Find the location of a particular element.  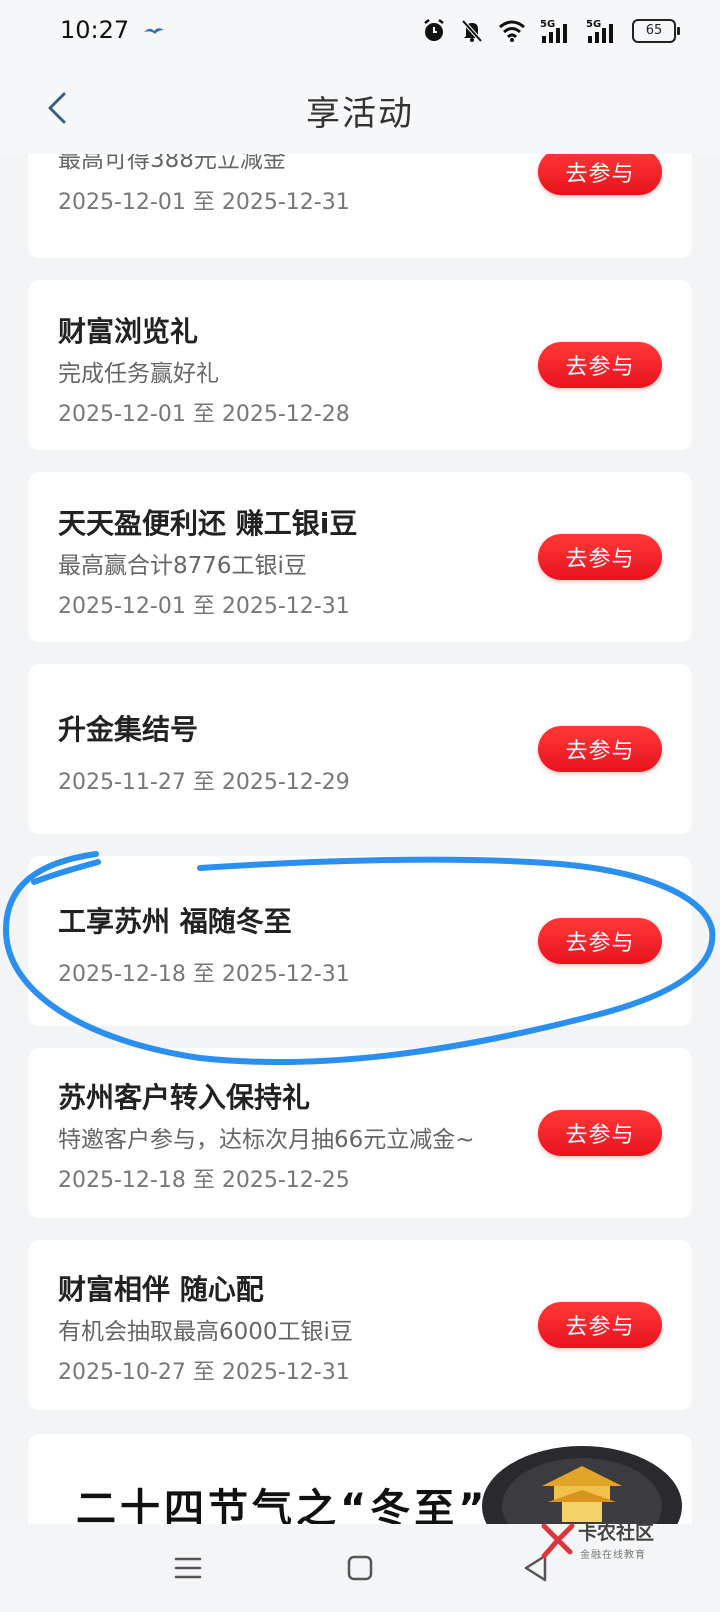

activity-subtitle: 特邀客户参与，达标次月抽66元立减金~ is located at coordinates (266, 1140).